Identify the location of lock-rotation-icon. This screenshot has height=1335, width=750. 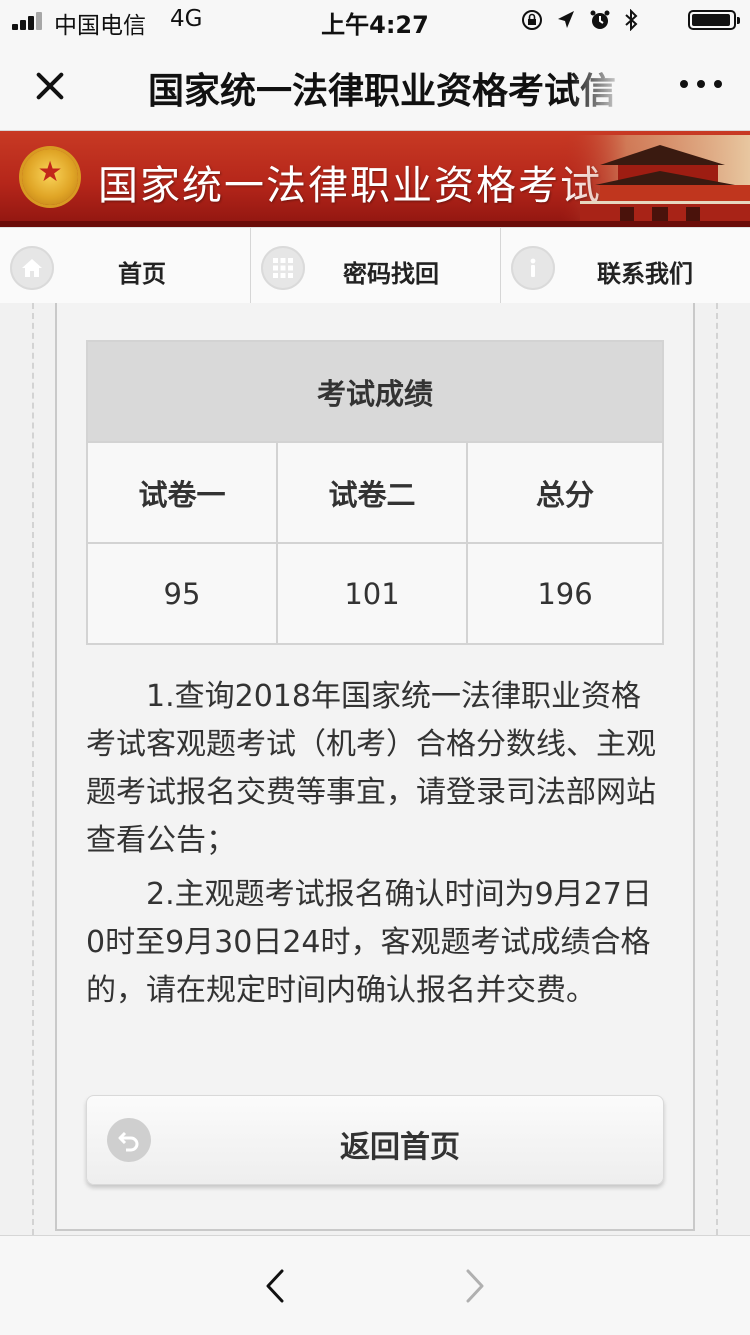
(532, 20).